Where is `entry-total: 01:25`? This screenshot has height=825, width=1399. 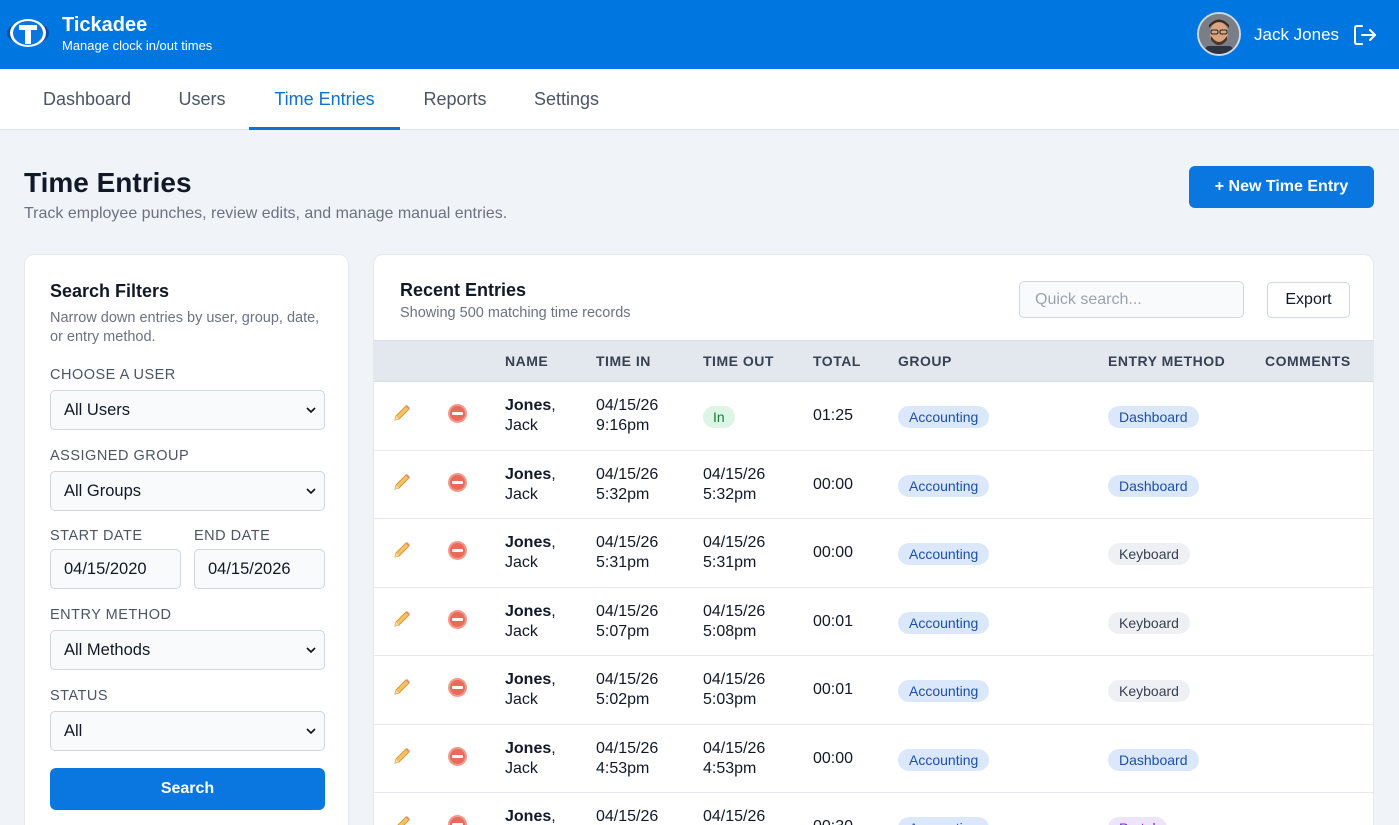
entry-total: 01:25 is located at coordinates (833, 415).